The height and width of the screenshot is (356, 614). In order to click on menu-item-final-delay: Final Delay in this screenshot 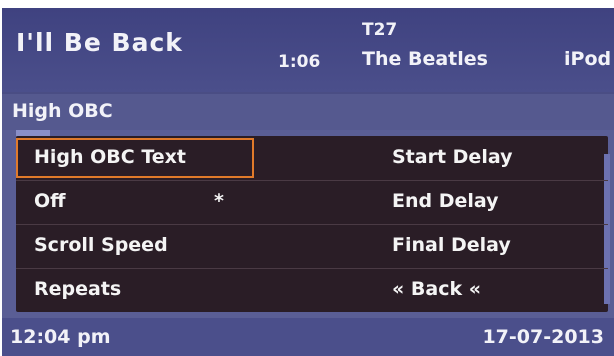, I will do `click(451, 245)`.